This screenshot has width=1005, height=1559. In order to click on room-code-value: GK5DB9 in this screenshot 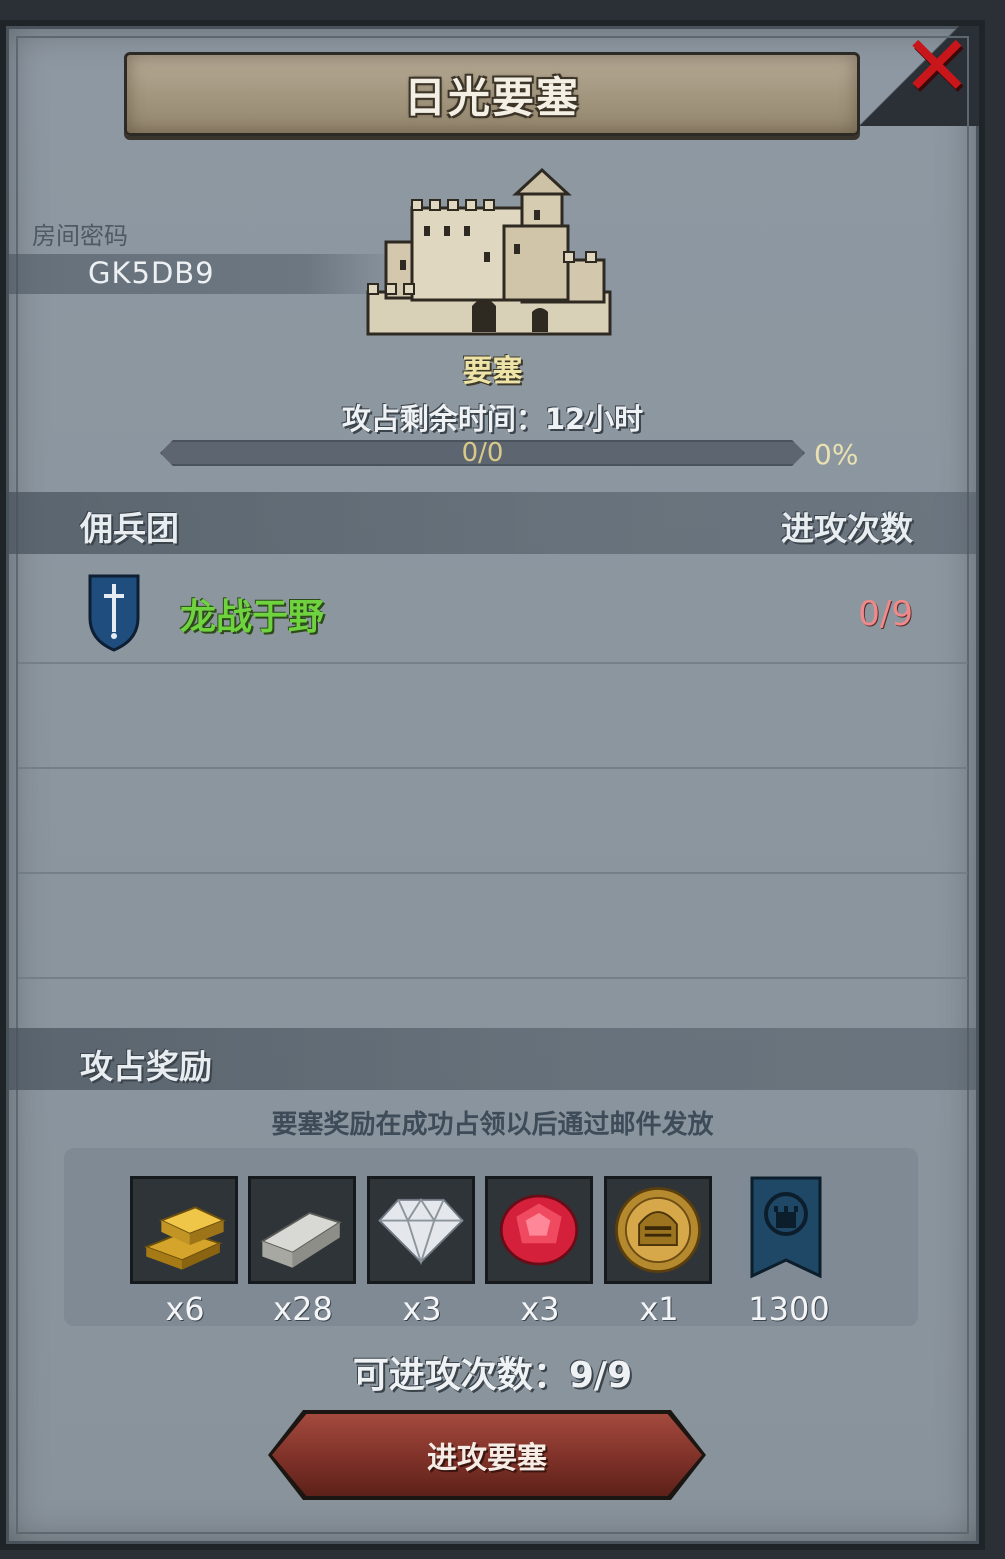, I will do `click(151, 273)`.